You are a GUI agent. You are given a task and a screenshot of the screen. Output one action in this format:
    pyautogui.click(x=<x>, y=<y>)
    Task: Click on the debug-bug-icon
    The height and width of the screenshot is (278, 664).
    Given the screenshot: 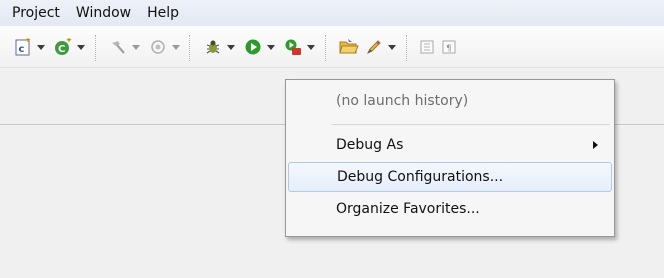 What is the action you would take?
    pyautogui.click(x=213, y=47)
    